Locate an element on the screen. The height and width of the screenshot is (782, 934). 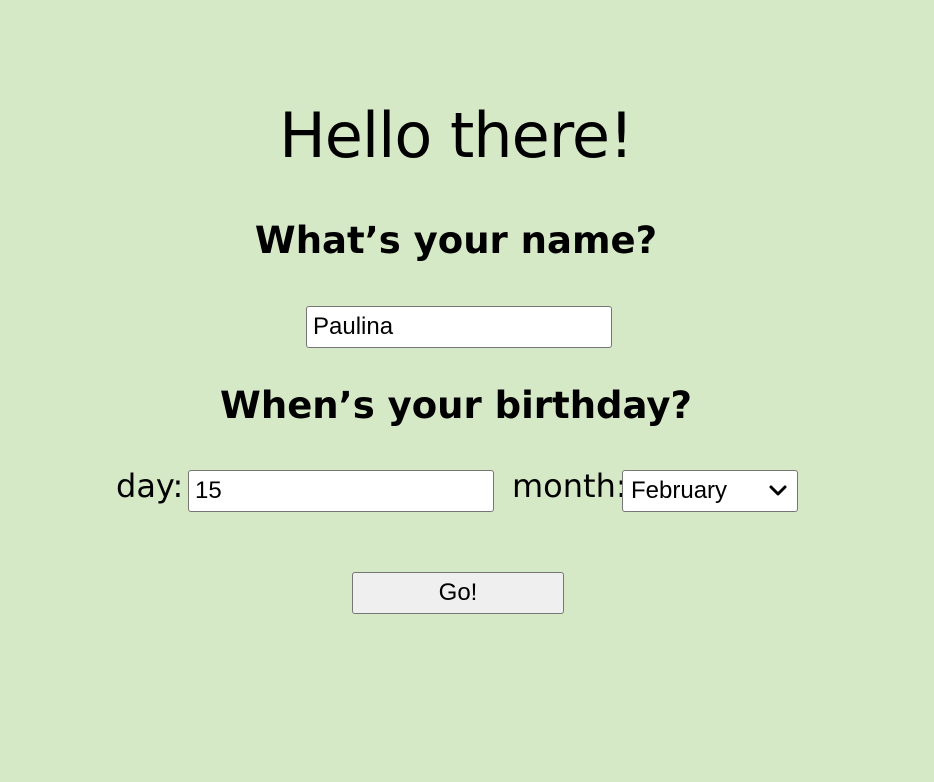
month-label: month: is located at coordinates (569, 486).